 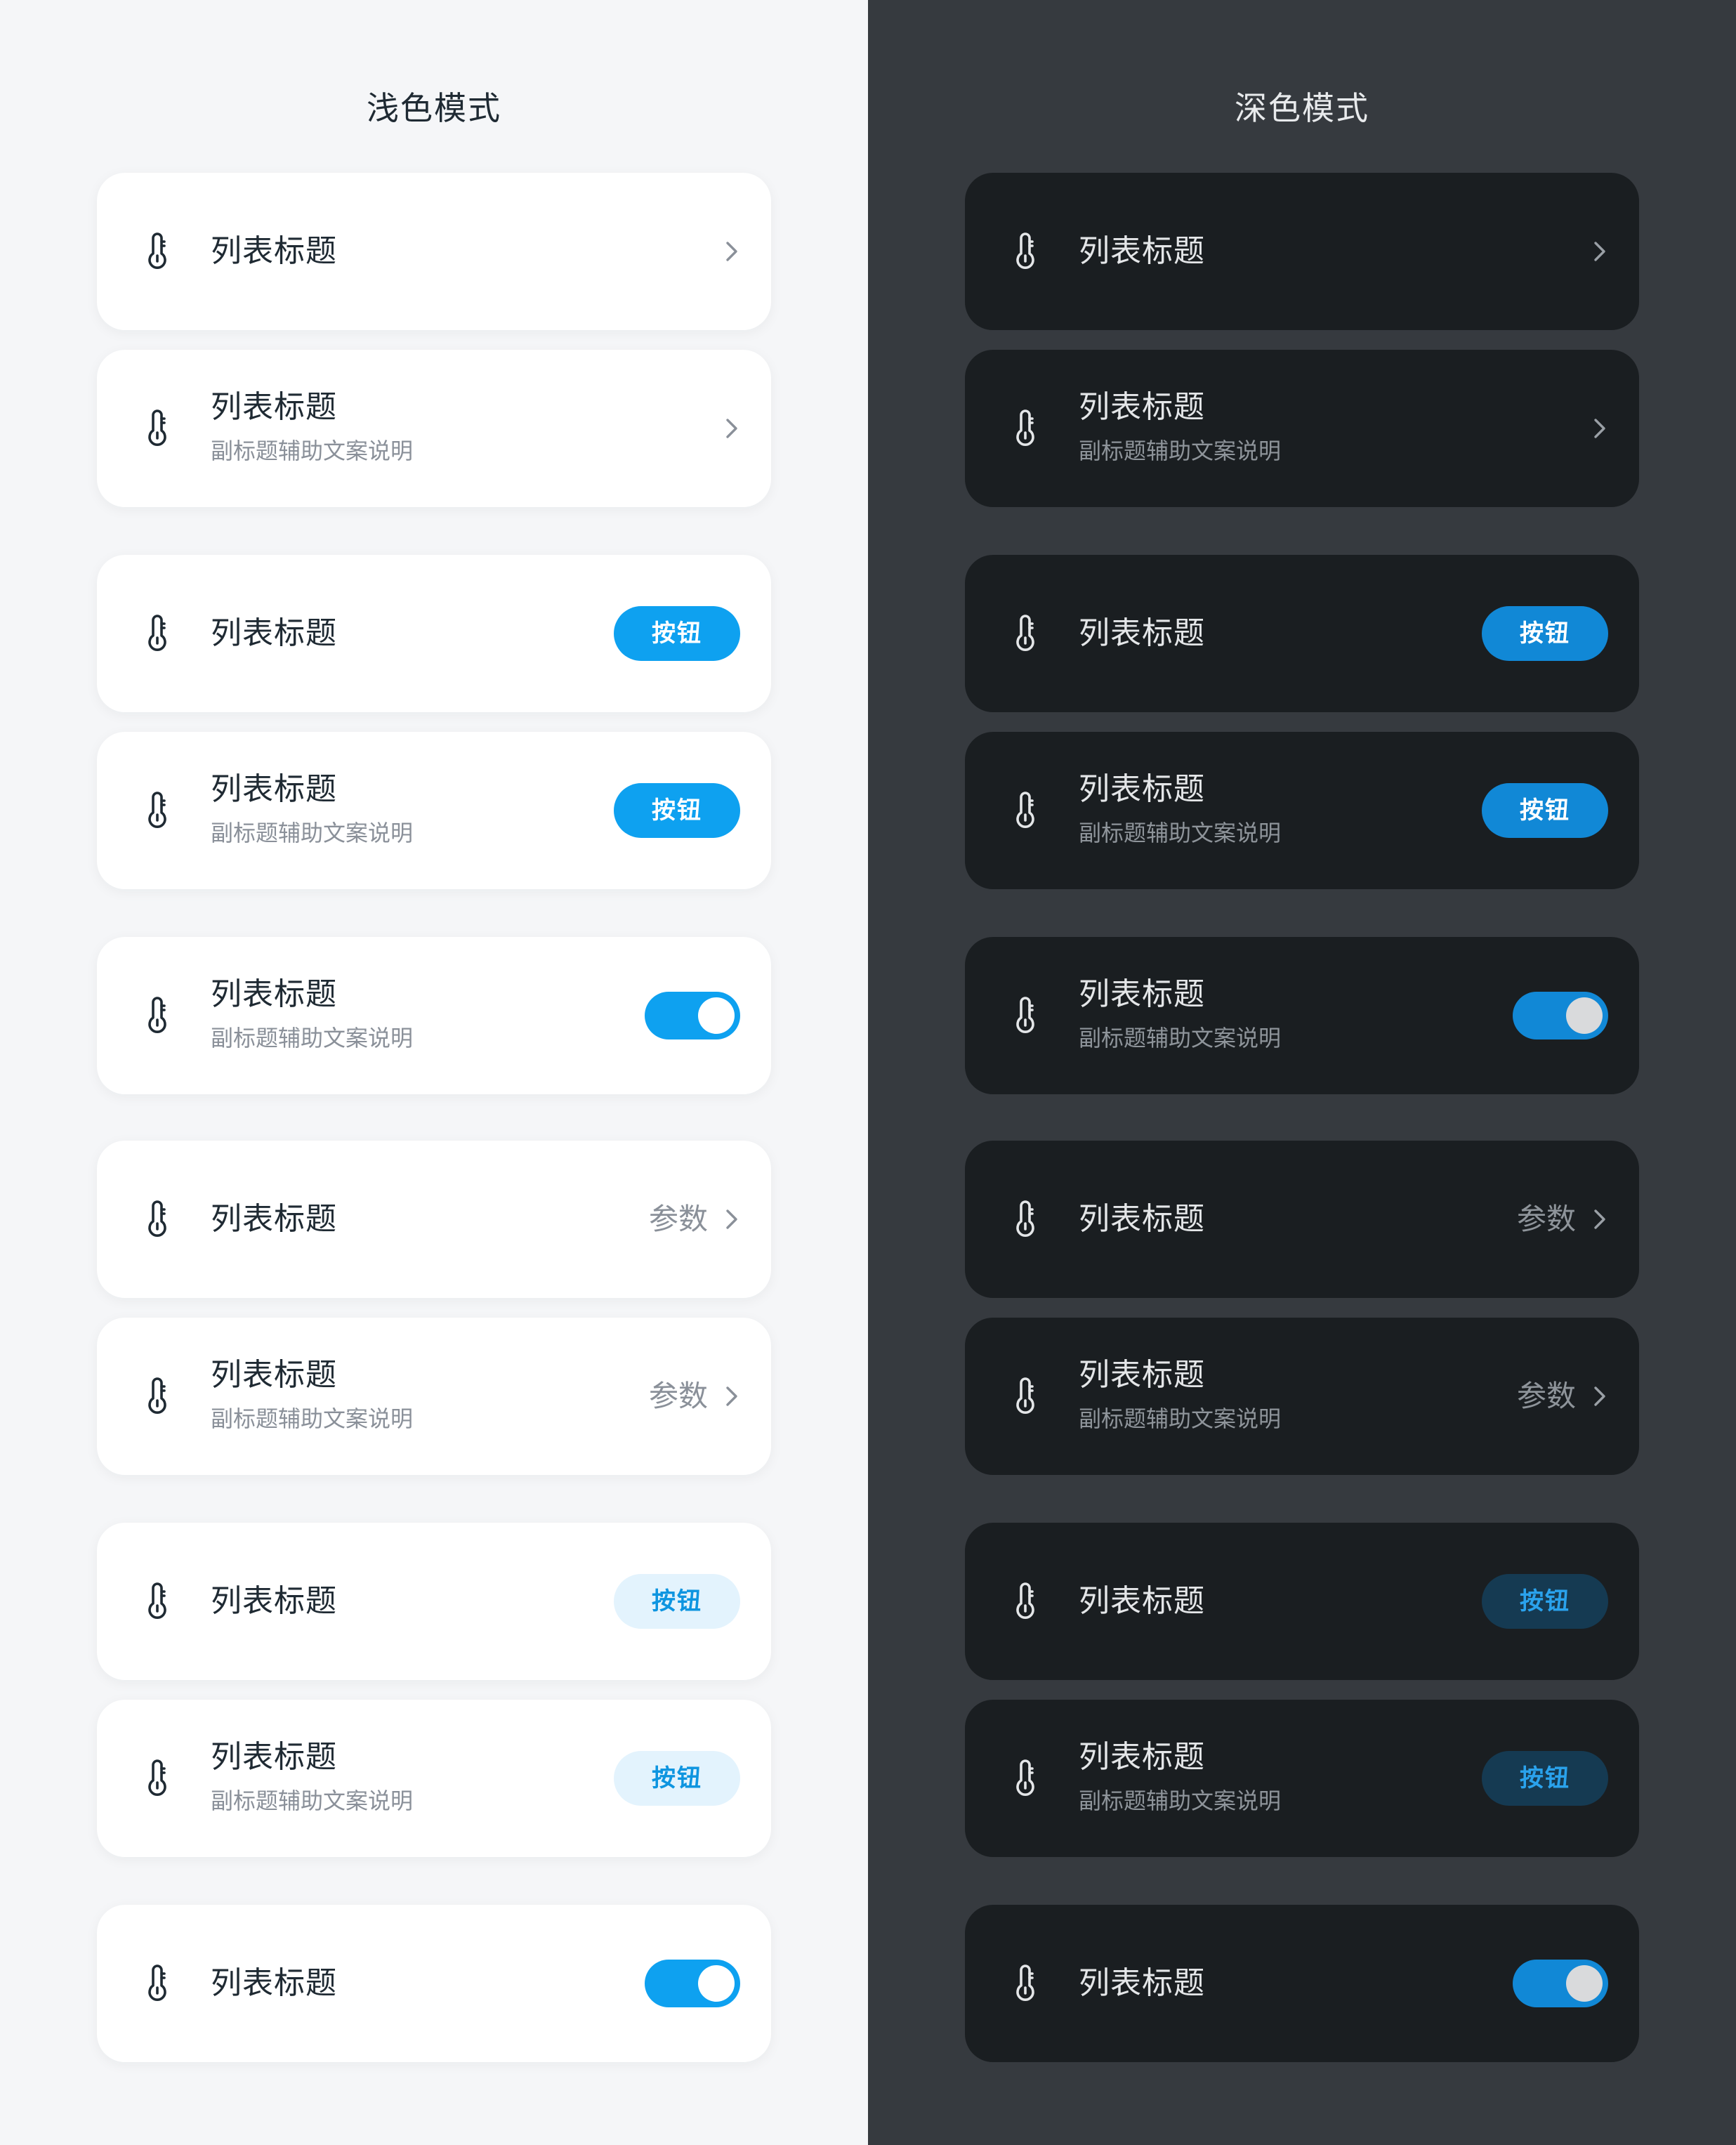 What do you see at coordinates (434, 1015) in the screenshot?
I see `list-item: 列表标题 副标题辅助文案说明` at bounding box center [434, 1015].